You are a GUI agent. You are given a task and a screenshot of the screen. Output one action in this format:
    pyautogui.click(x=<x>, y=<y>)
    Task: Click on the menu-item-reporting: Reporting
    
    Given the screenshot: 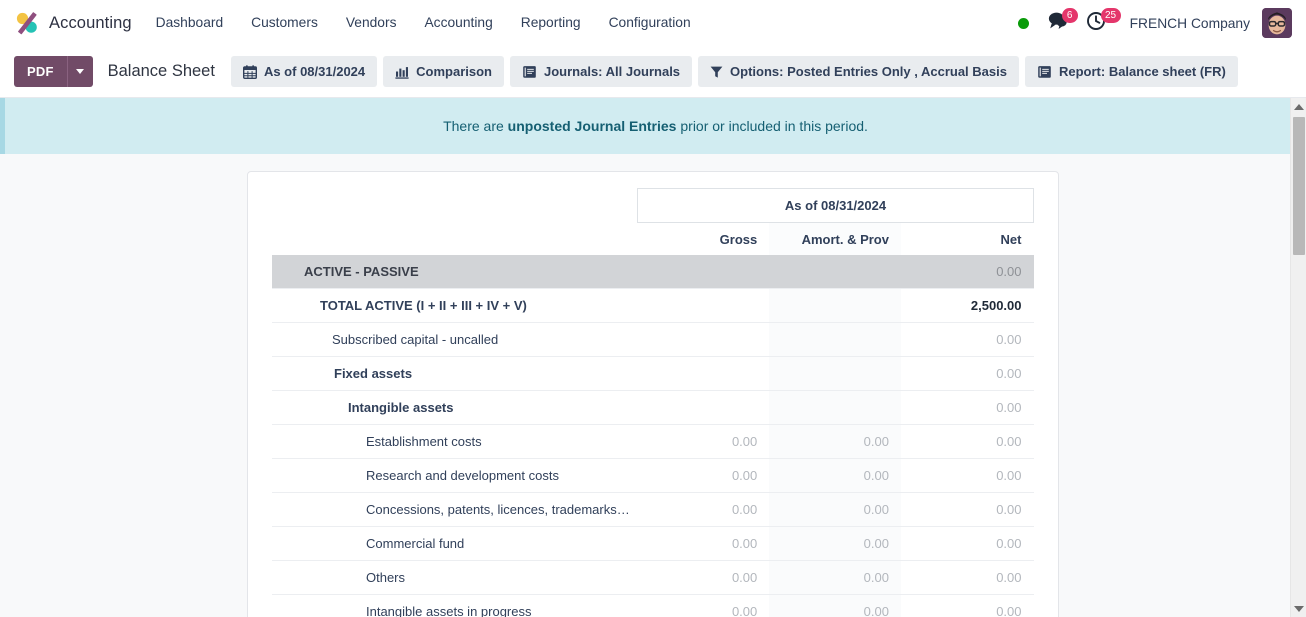 What is the action you would take?
    pyautogui.click(x=551, y=23)
    